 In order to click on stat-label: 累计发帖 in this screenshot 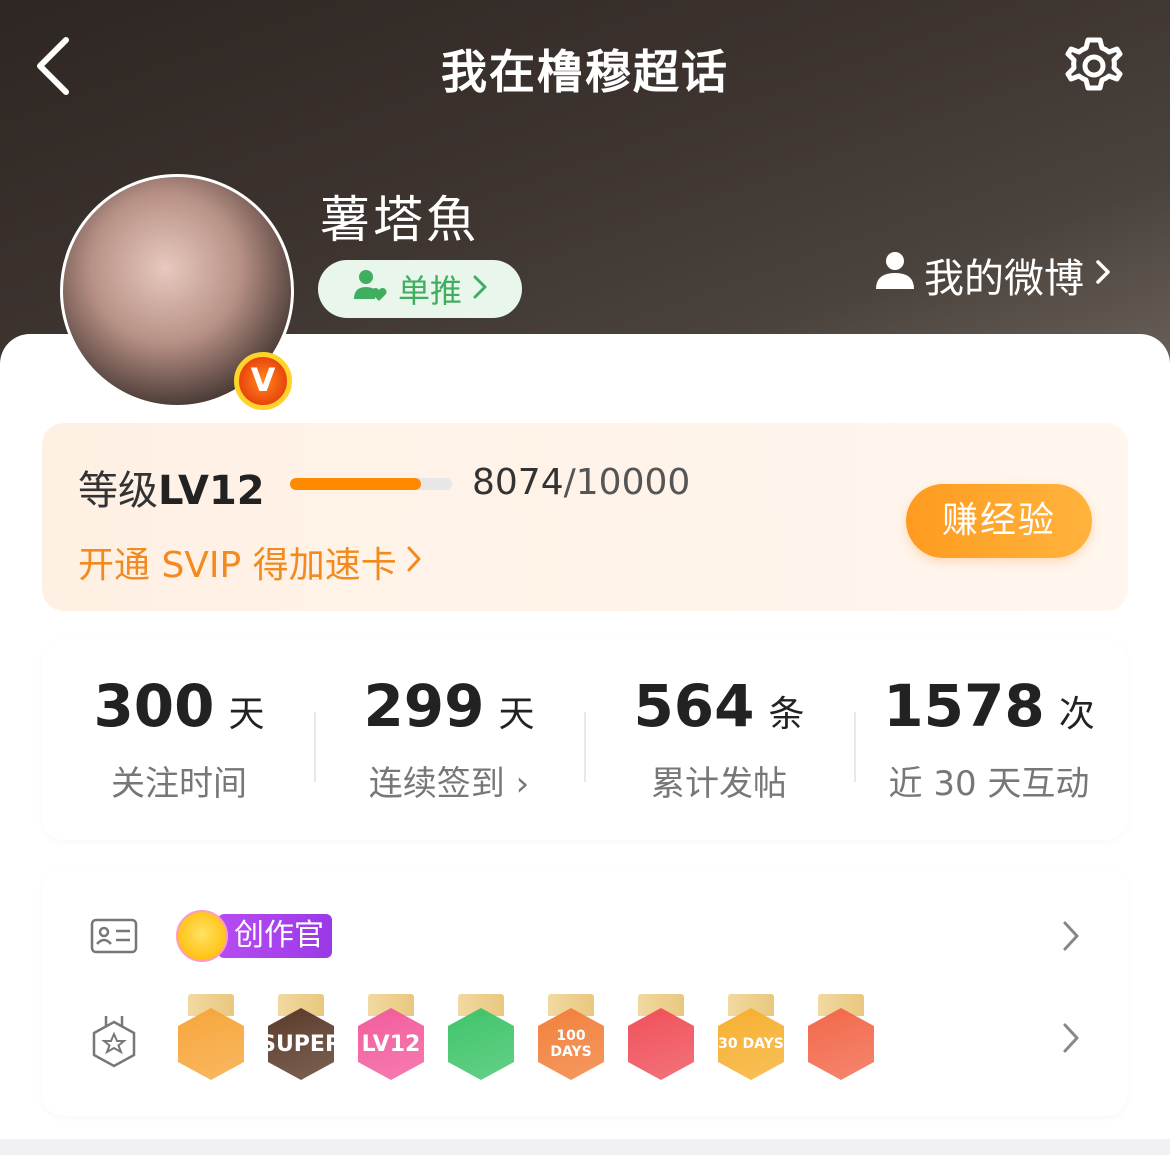, I will do `click(719, 784)`.